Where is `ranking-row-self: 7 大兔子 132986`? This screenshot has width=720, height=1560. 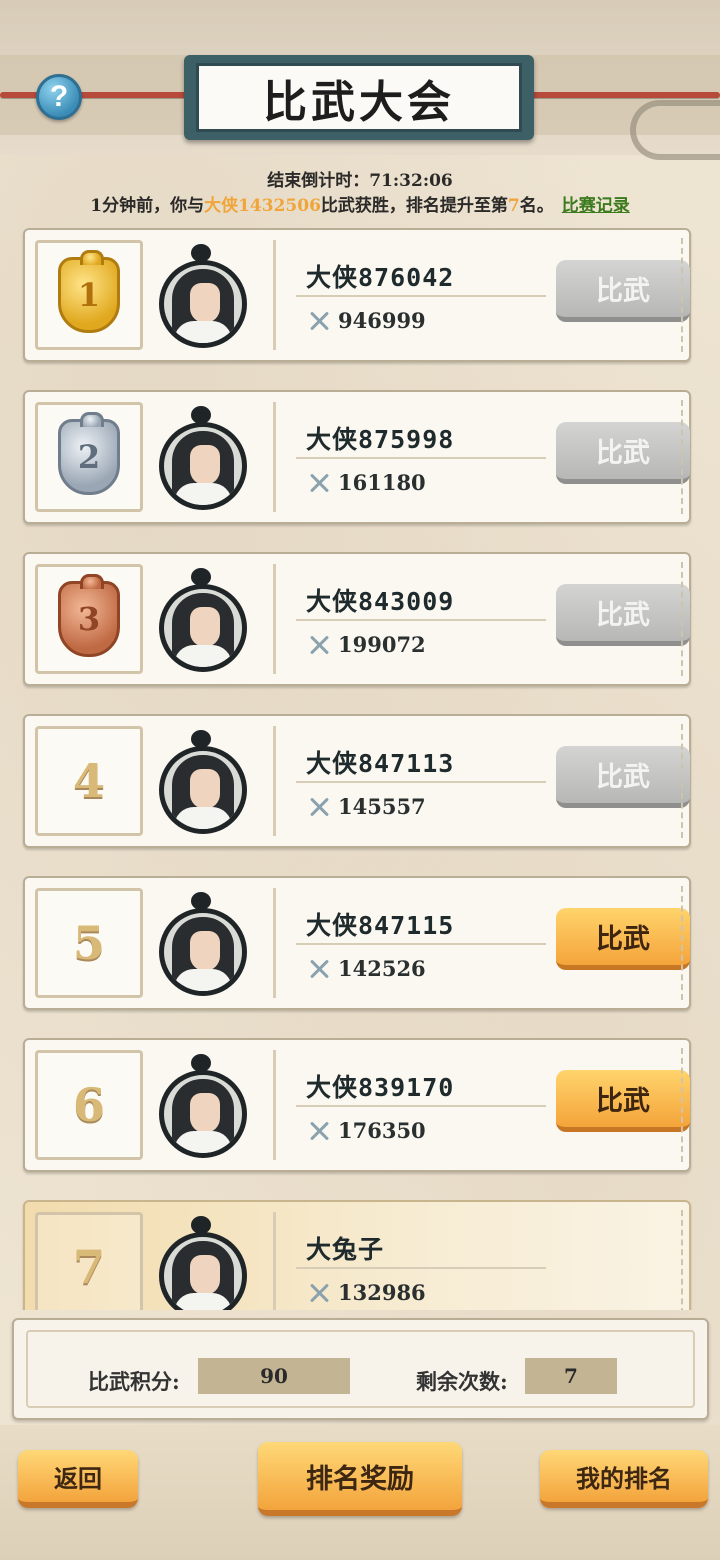 ranking-row-self: 7 大兔子 132986 is located at coordinates (357, 1255).